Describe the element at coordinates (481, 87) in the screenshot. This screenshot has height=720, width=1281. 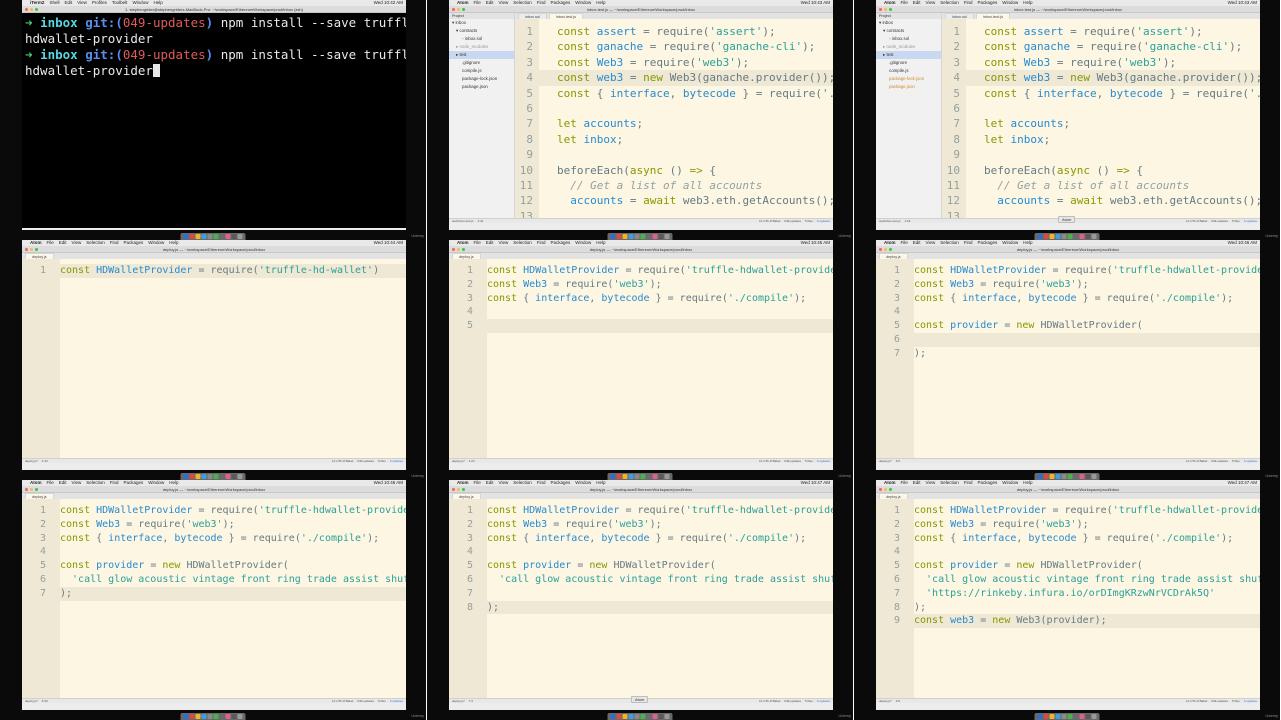
I see `tree-item-package-json: package.json` at that location.